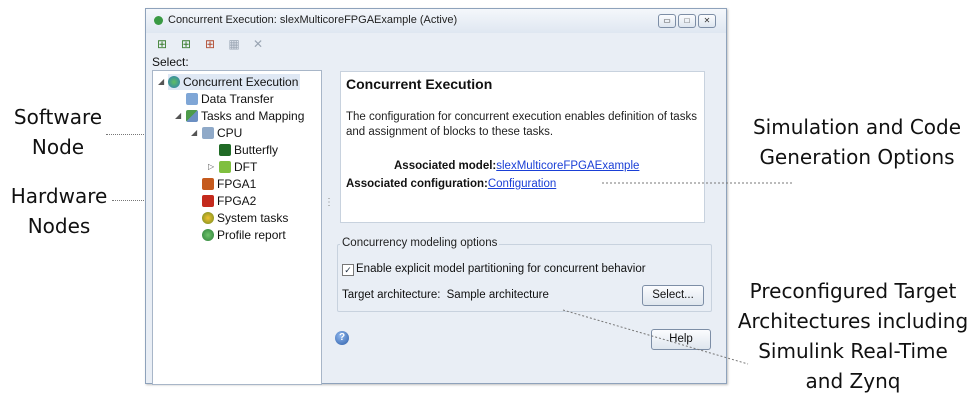 The image size is (978, 396). Describe the element at coordinates (655, 337) in the screenshot. I see `leader-line-preconfigured` at that location.